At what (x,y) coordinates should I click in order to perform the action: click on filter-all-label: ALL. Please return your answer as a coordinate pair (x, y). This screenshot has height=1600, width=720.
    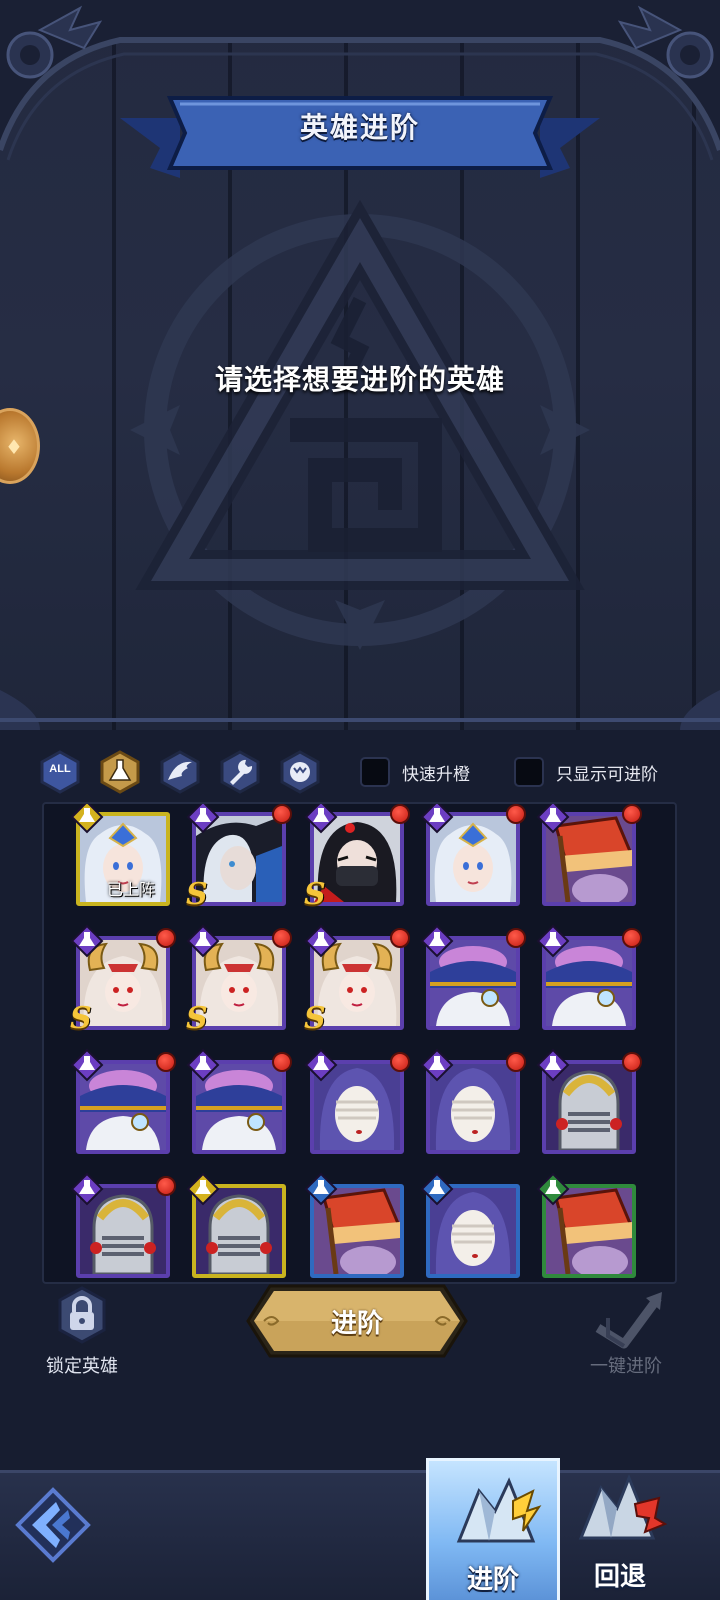
    Looking at the image, I should click on (60, 769).